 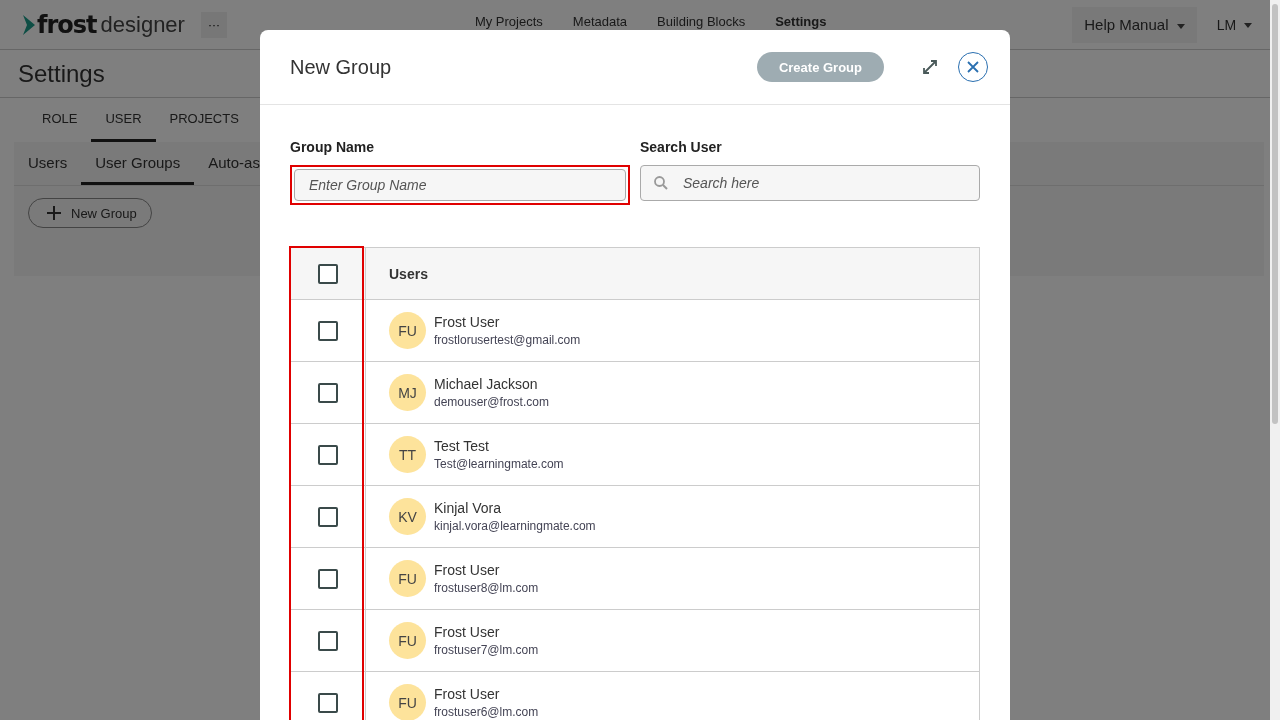 I want to click on sub-tab: Users, so click(x=48, y=163).